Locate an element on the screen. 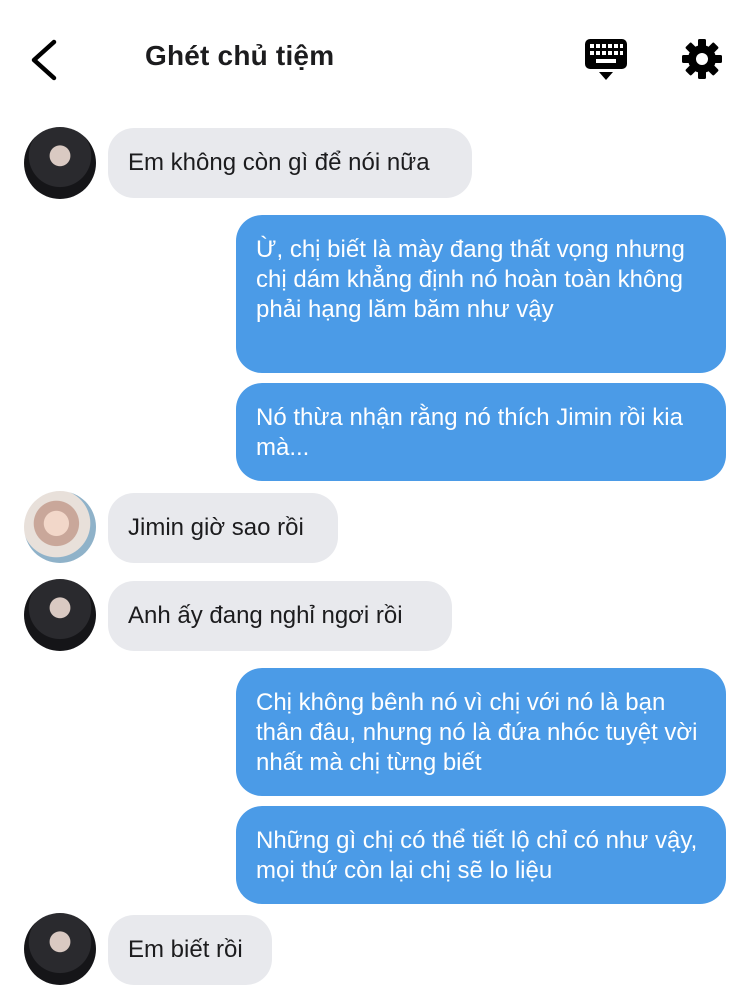 The width and height of the screenshot is (750, 998). chat-header: Ghét chủ tiệm is located at coordinates (375, 55).